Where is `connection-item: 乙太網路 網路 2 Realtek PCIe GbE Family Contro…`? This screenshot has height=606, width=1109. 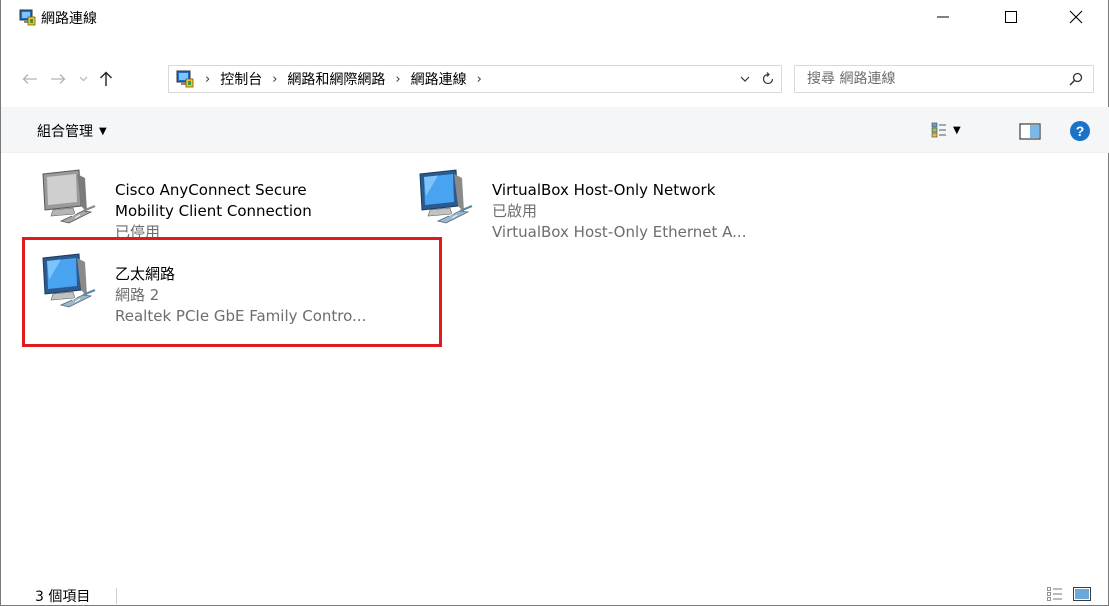 connection-item: 乙太網路 網路 2 Realtek PCIe GbE Family Contro… is located at coordinates (219, 287).